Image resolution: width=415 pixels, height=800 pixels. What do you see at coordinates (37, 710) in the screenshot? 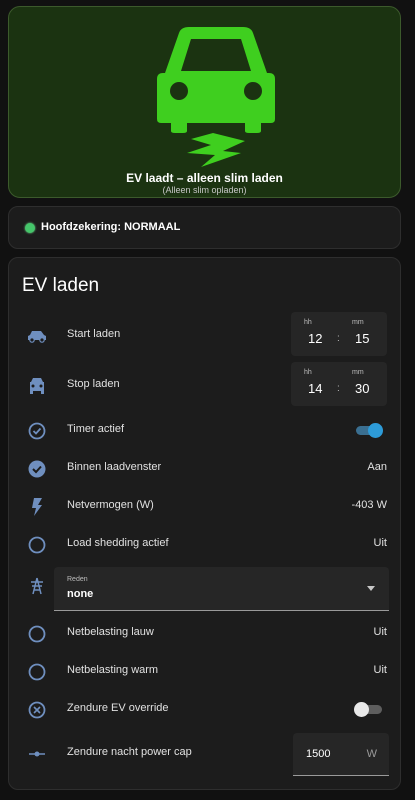
I see `close-circle-outline-icon` at bounding box center [37, 710].